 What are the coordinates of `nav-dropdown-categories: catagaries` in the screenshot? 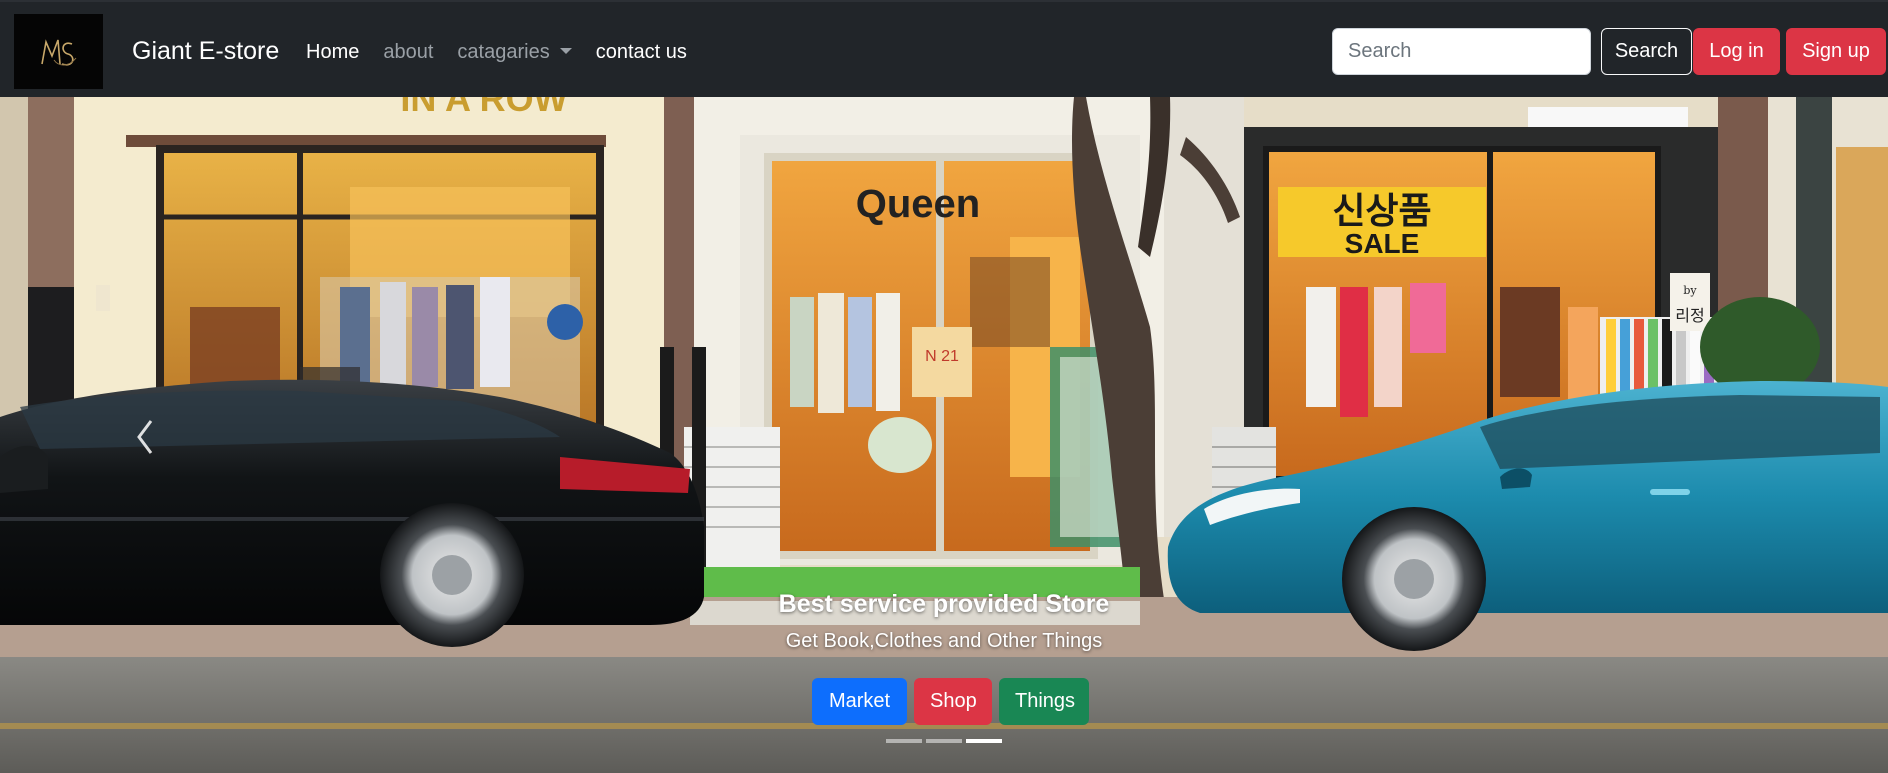 It's located at (514, 52).